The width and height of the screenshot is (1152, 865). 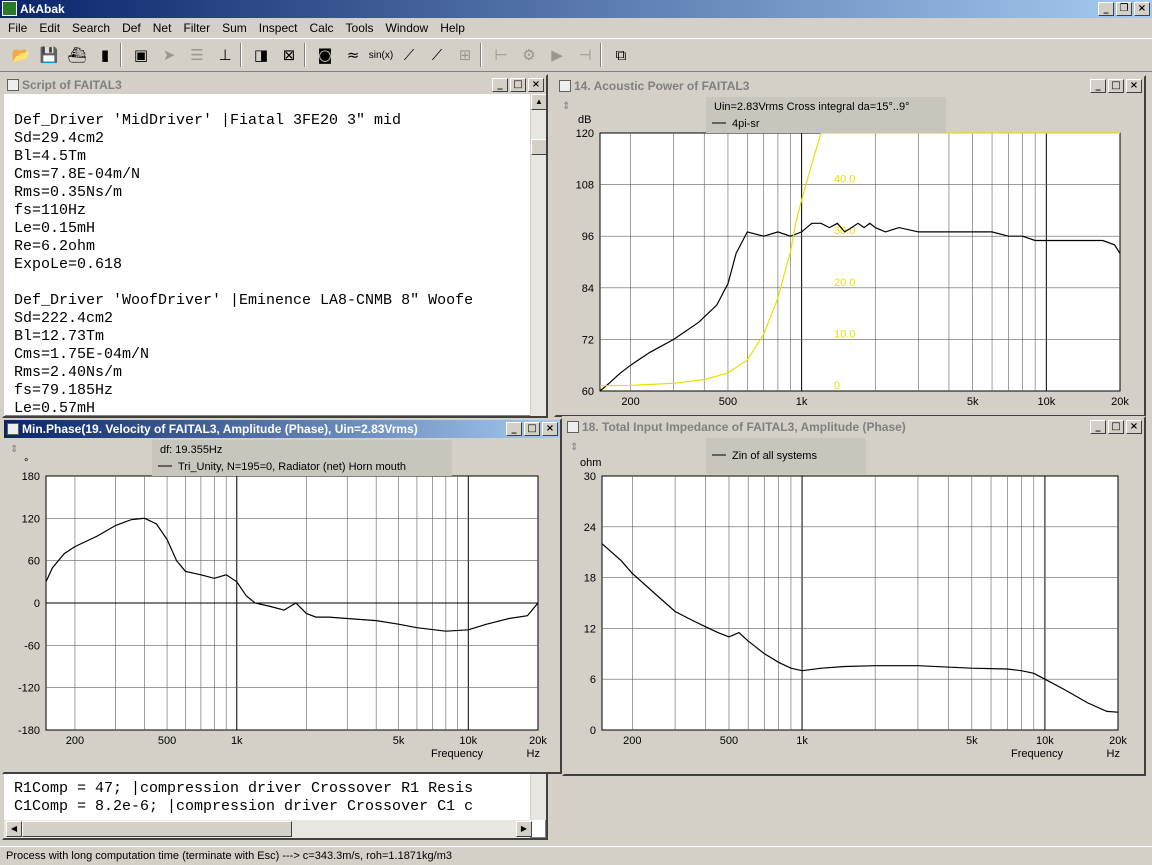 I want to click on menu-def: Def, so click(x=131, y=28).